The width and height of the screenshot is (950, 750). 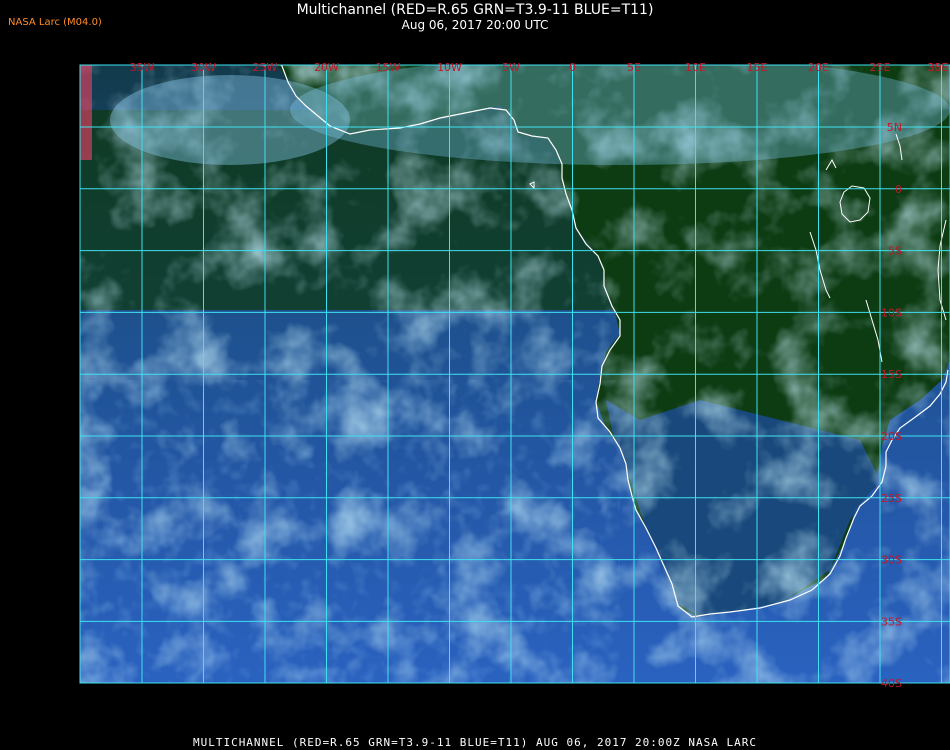 I want to click on latitude-label: 5S, so click(x=895, y=251).